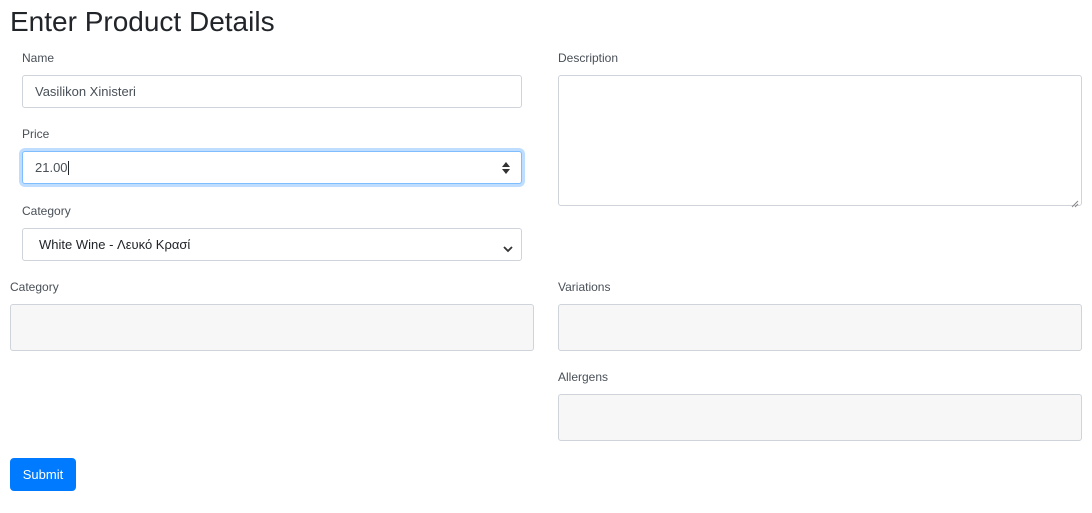  Describe the element at coordinates (38, 58) in the screenshot. I see `name-label: Name` at that location.